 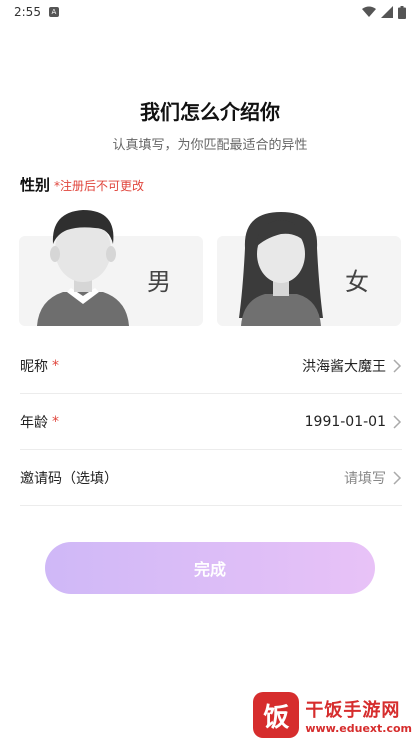 What do you see at coordinates (365, 478) in the screenshot?
I see `invite-code-input: 请填写` at bounding box center [365, 478].